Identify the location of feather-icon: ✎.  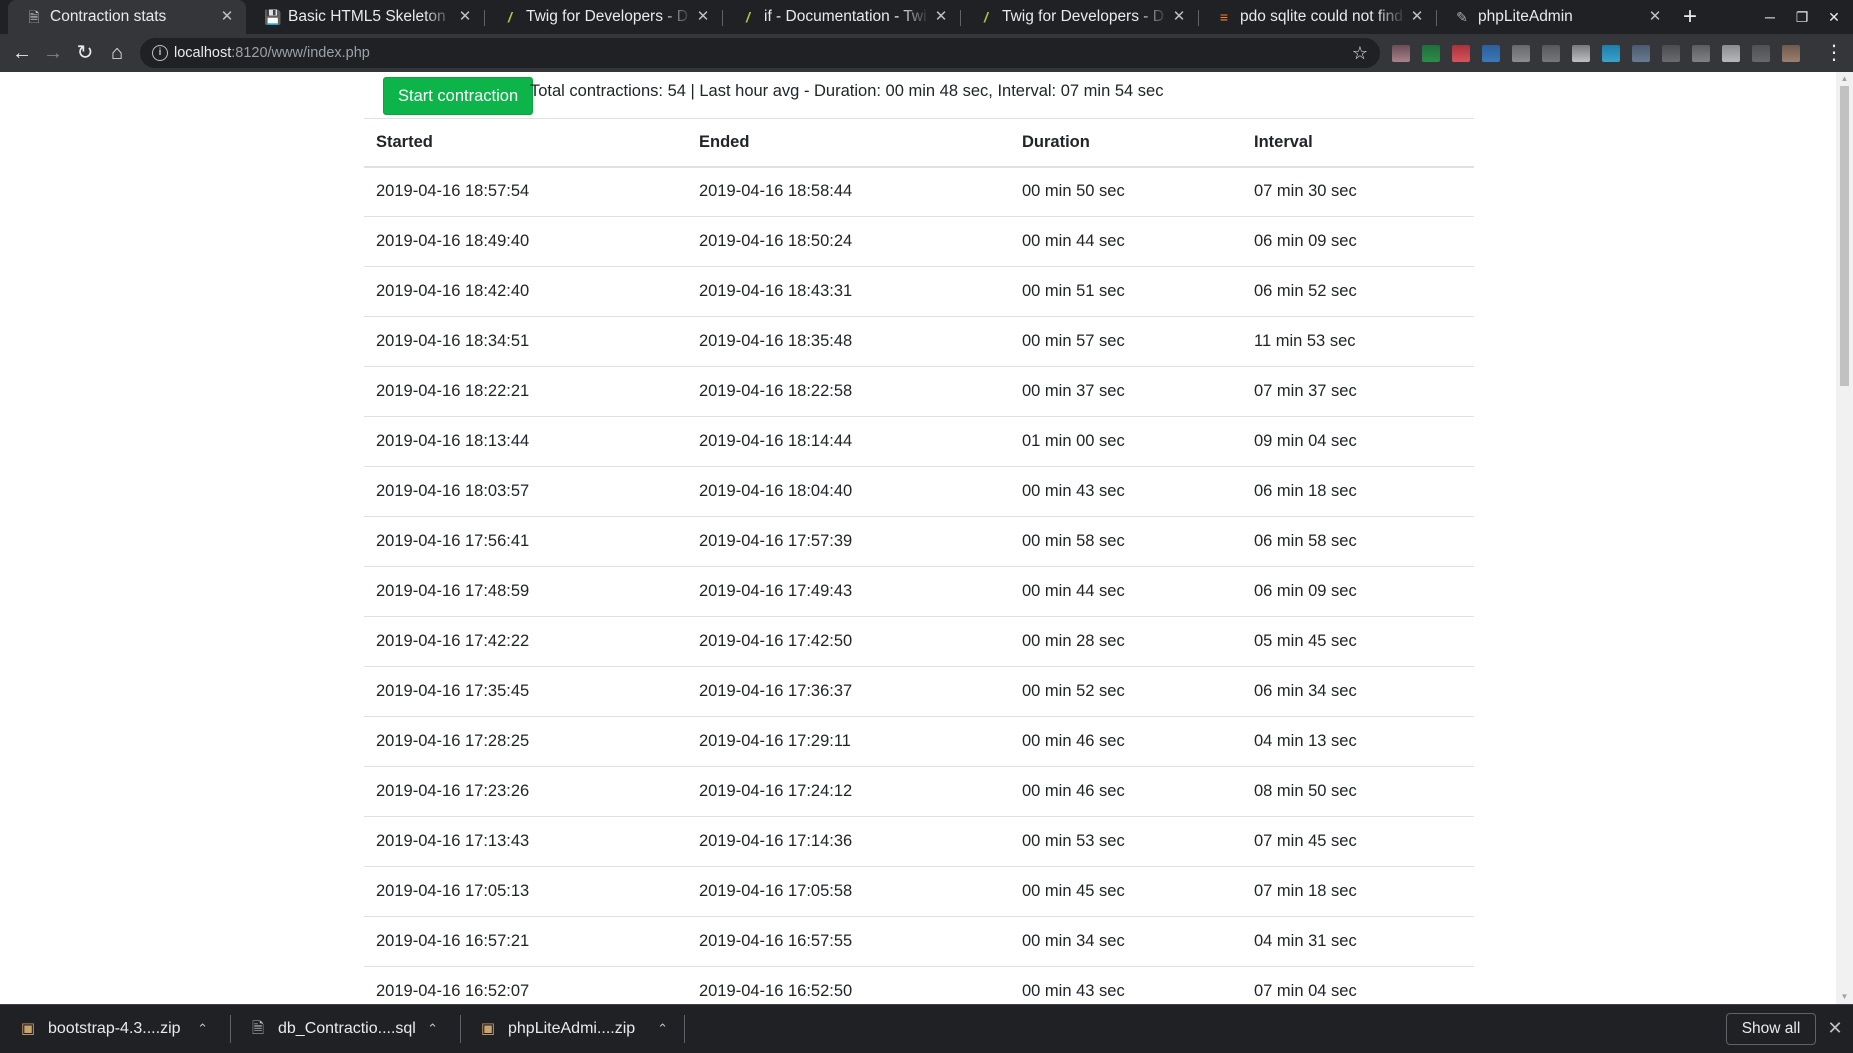
(1462, 17).